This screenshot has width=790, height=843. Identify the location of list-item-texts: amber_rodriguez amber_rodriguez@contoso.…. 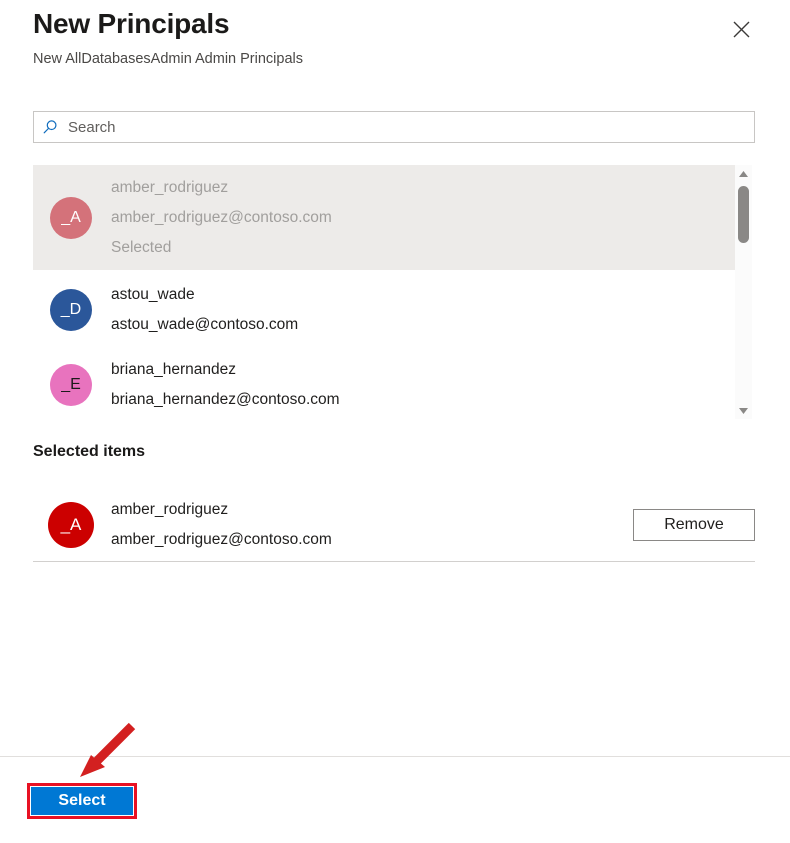
(423, 218).